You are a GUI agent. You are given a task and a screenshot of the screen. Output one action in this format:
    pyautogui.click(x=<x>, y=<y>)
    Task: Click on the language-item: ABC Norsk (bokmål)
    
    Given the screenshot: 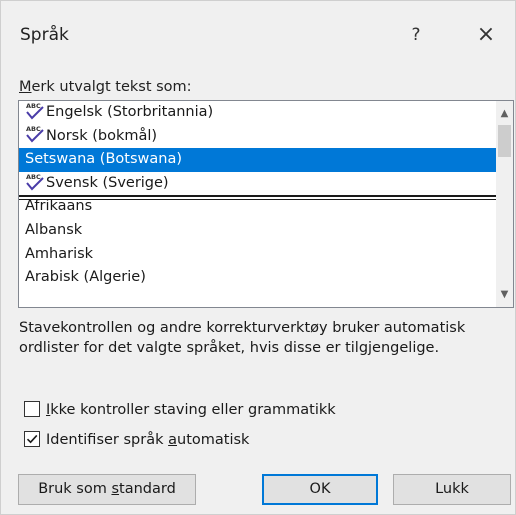 What is the action you would take?
    pyautogui.click(x=257, y=137)
    